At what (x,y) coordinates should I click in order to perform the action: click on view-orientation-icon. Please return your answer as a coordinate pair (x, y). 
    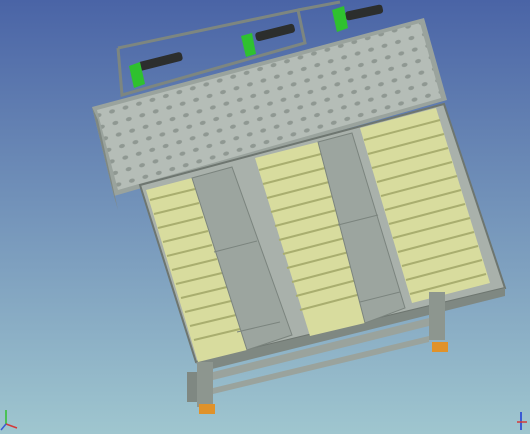
    Looking at the image, I should click on (521, 421).